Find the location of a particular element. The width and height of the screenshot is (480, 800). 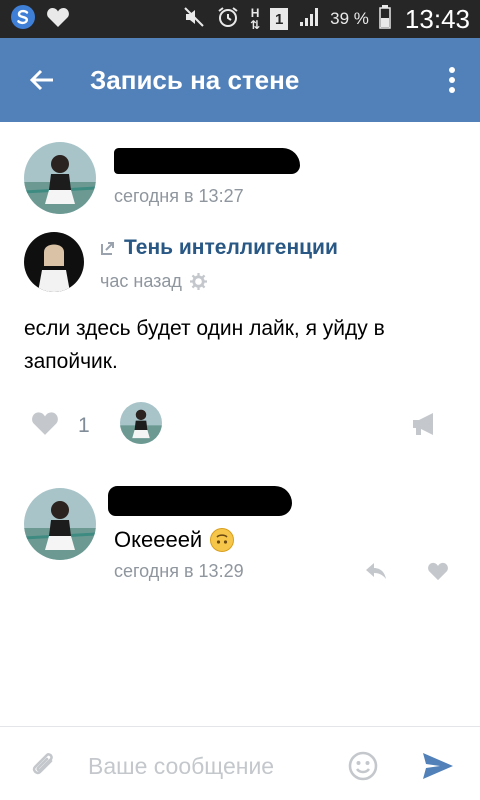

network-h-icon: H ⇅ is located at coordinates (255, 19).